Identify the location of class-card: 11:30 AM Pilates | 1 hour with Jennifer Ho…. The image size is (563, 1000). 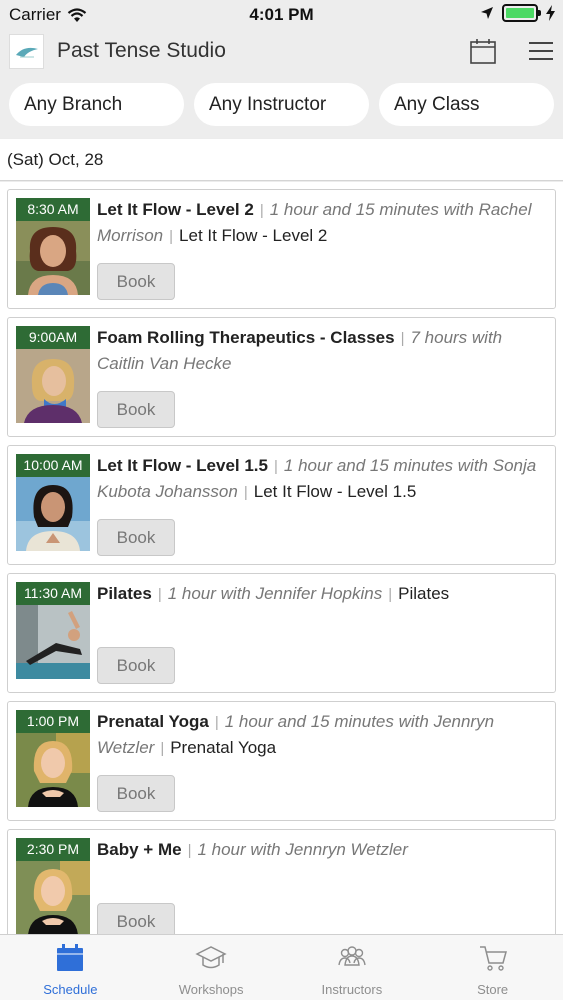
(281, 633).